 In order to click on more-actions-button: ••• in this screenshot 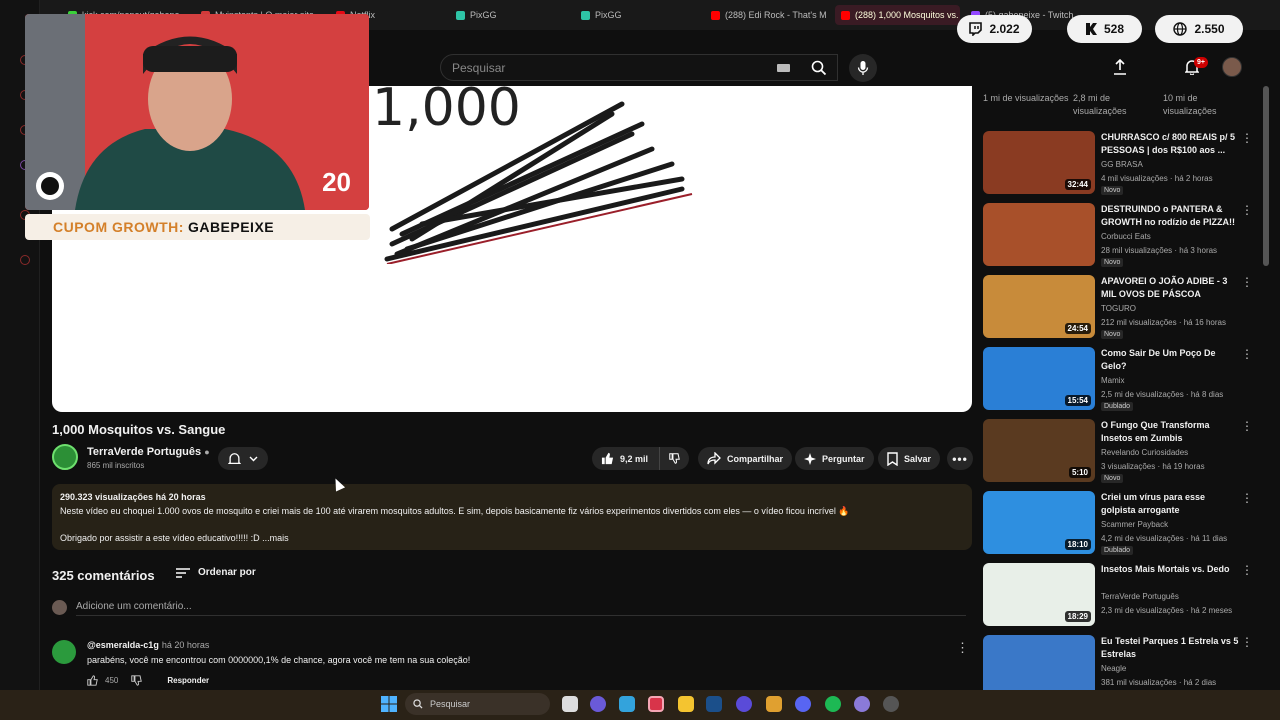, I will do `click(960, 458)`.